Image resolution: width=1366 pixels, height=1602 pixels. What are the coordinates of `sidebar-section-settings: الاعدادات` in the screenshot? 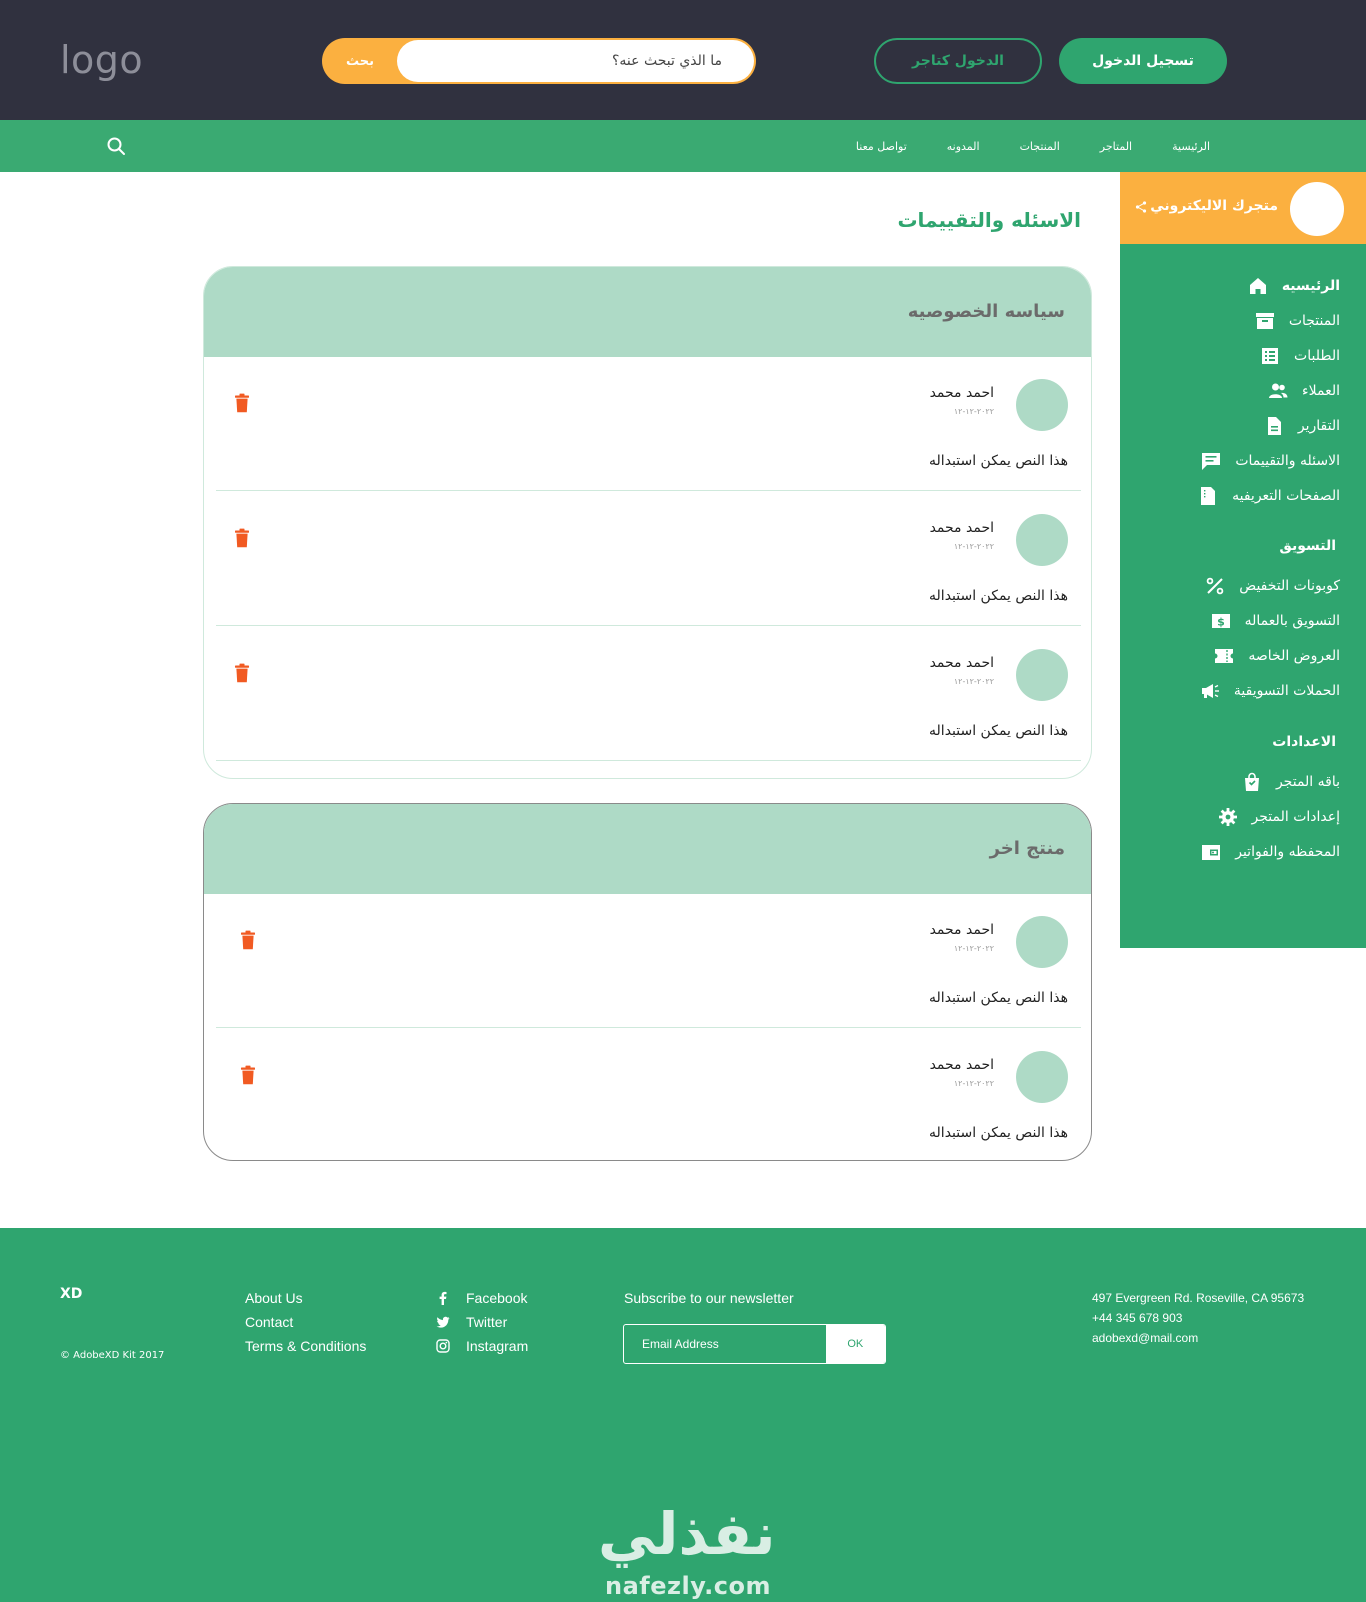 It's located at (1304, 742).